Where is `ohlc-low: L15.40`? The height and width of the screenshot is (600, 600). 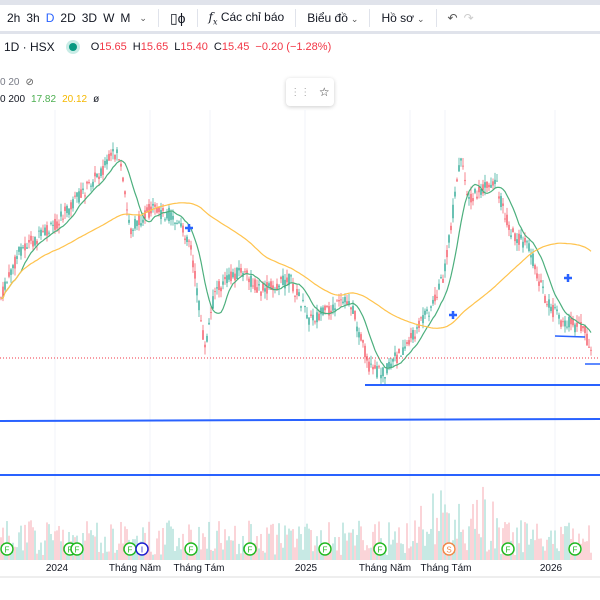
ohlc-low: L15.40 is located at coordinates (191, 47).